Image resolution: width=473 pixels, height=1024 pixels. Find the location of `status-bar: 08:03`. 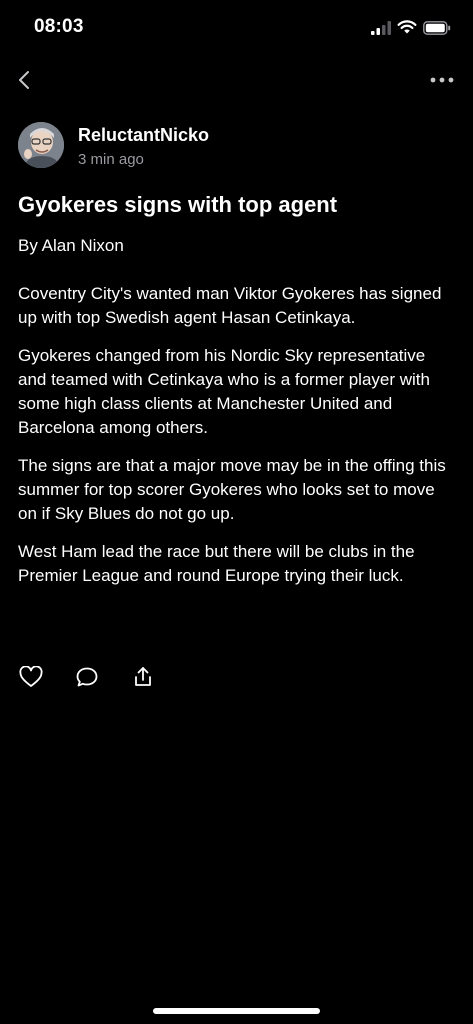

status-bar: 08:03 is located at coordinates (236, 28).